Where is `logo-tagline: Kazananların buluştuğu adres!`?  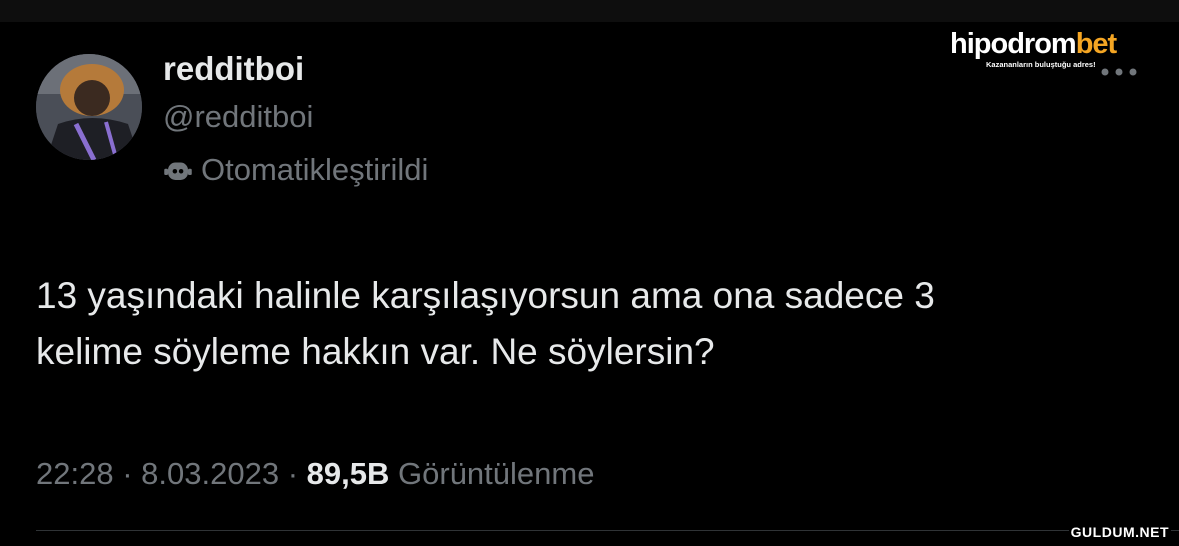 logo-tagline: Kazananların buluştuğu adres! is located at coordinates (1041, 64).